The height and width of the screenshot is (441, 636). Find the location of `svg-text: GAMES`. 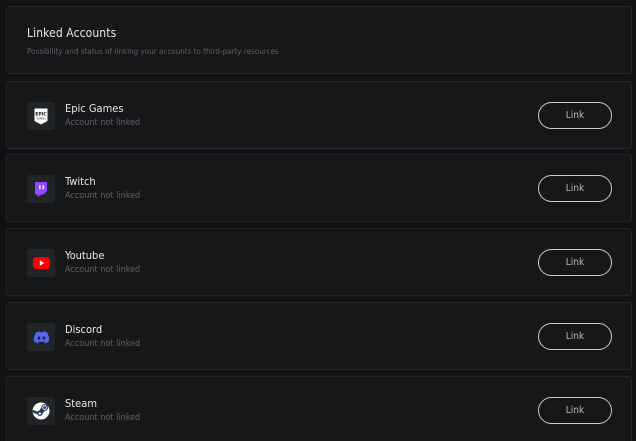

svg-text: GAMES is located at coordinates (41, 118).